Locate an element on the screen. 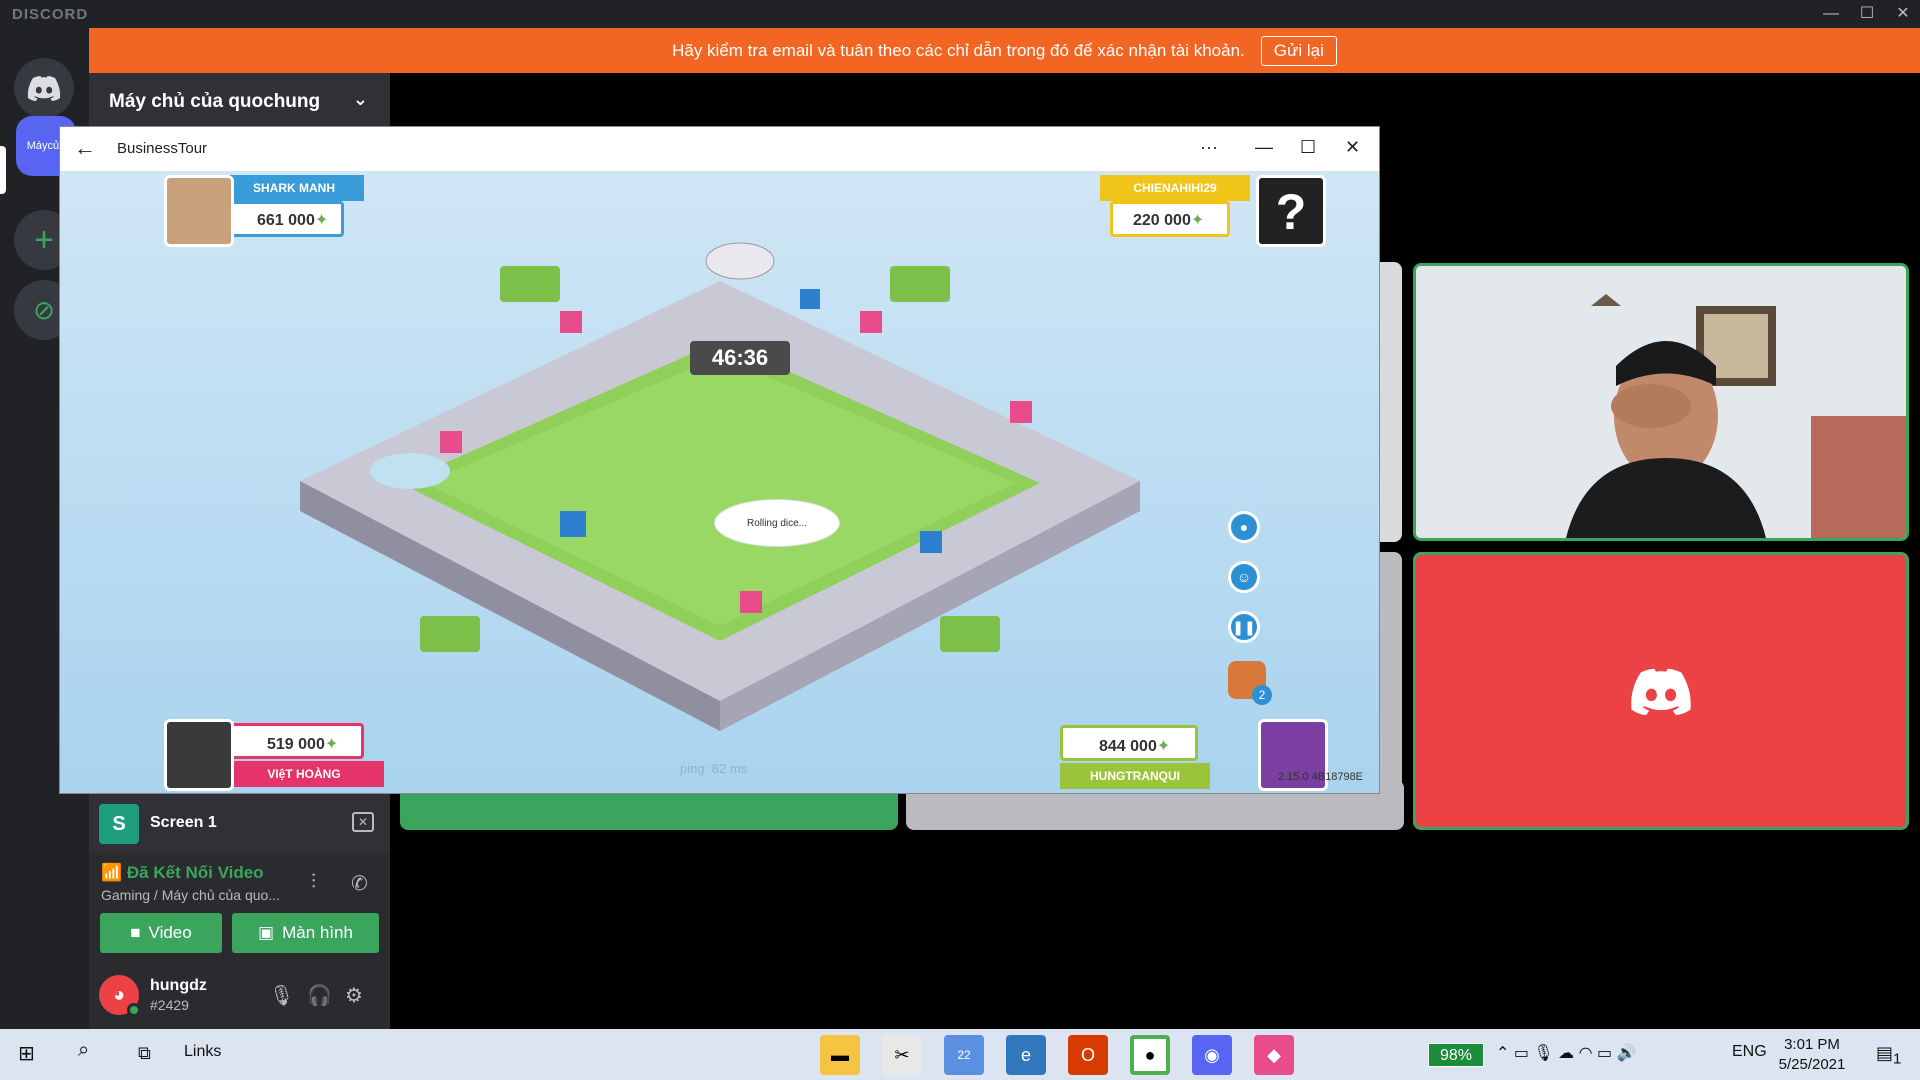  microphone-icon: 🎙 is located at coordinates (281, 995).